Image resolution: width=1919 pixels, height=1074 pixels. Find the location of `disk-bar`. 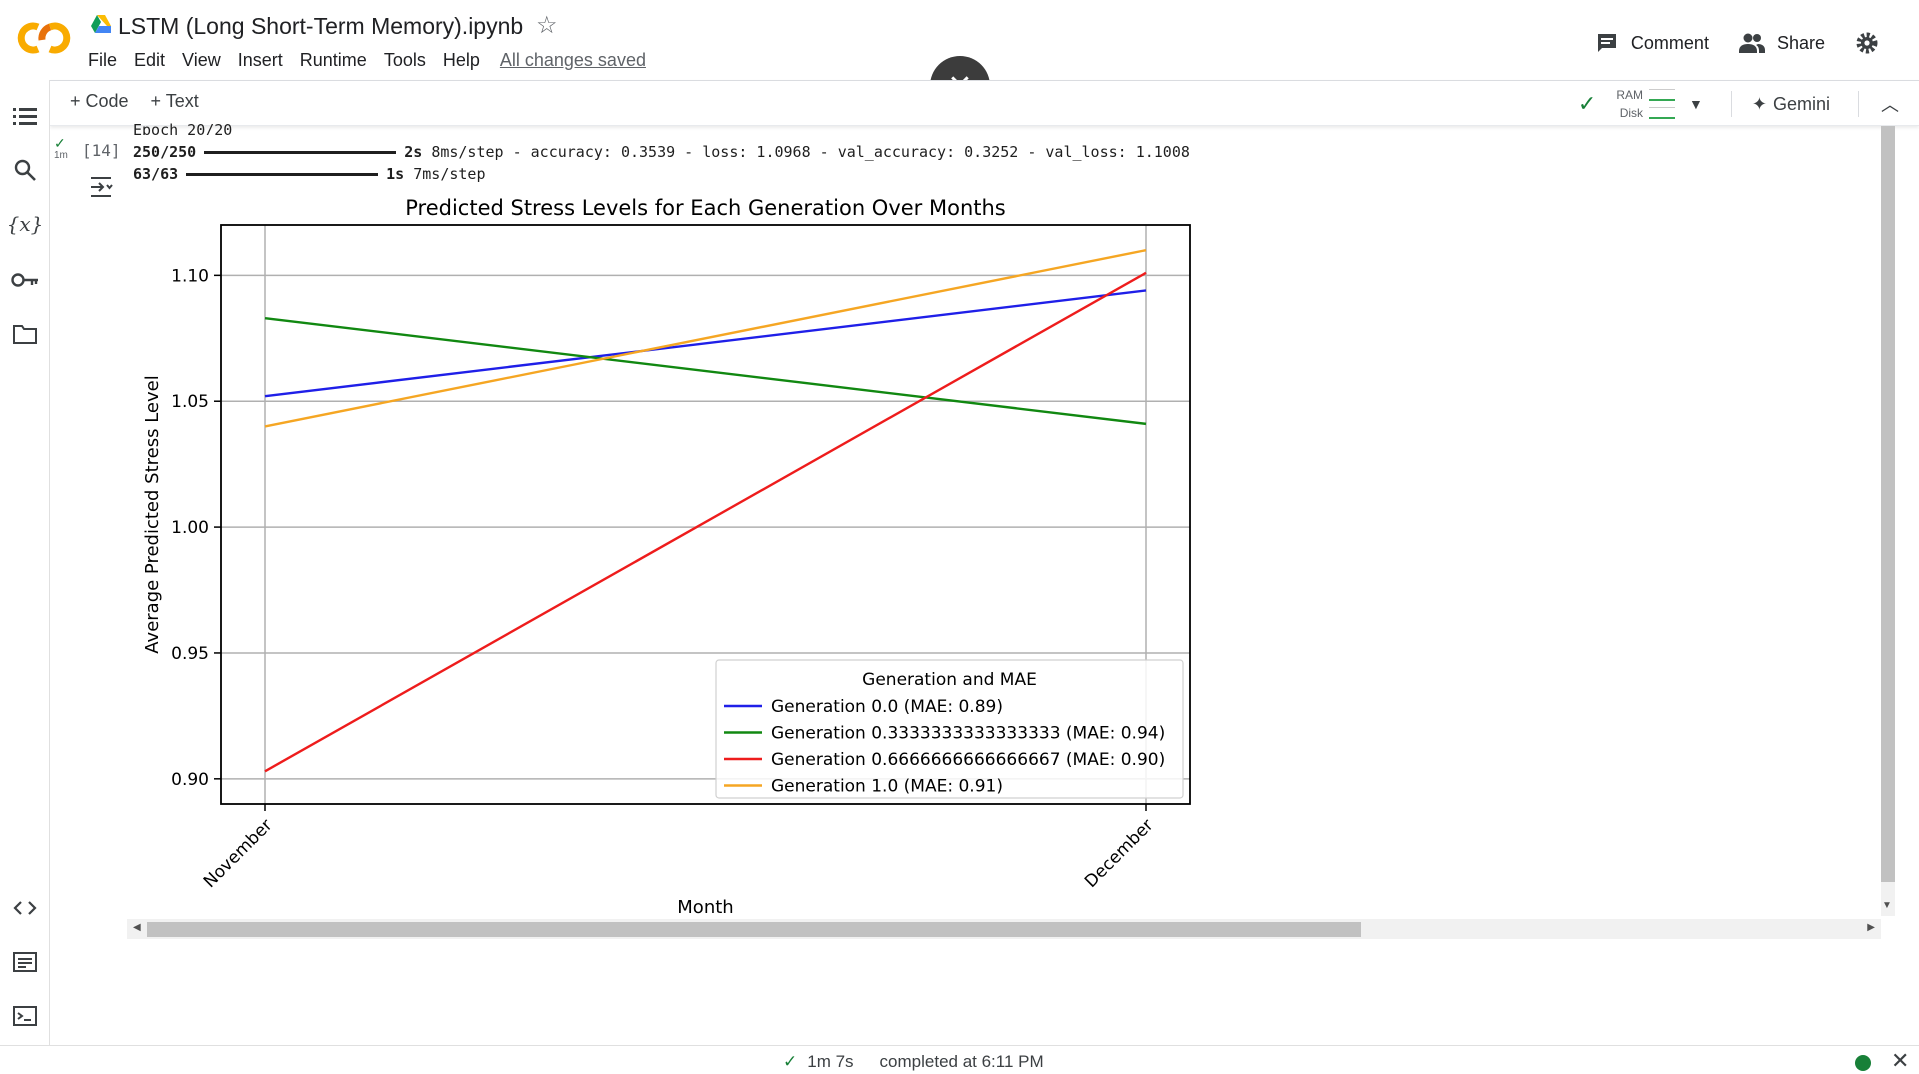

disk-bar is located at coordinates (1662, 113).